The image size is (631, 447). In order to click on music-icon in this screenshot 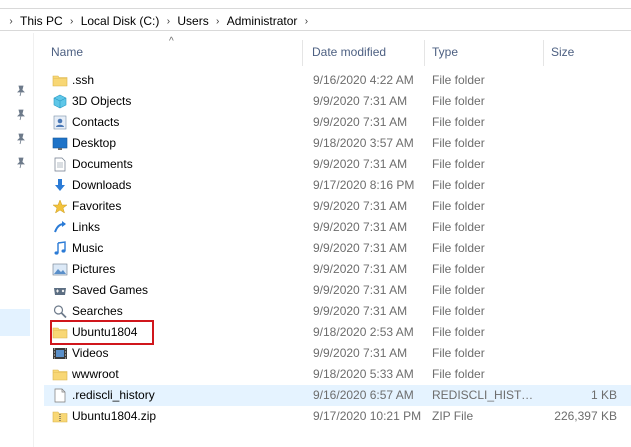, I will do `click(60, 248)`.